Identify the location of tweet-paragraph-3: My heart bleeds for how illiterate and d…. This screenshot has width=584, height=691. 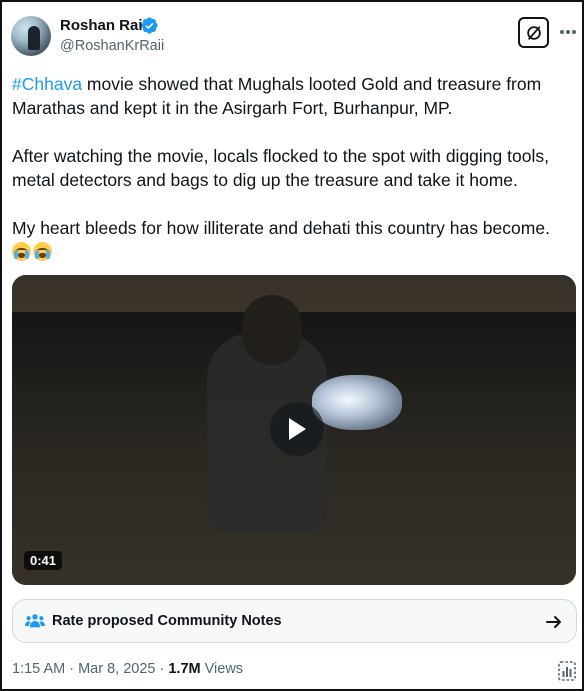
(294, 240).